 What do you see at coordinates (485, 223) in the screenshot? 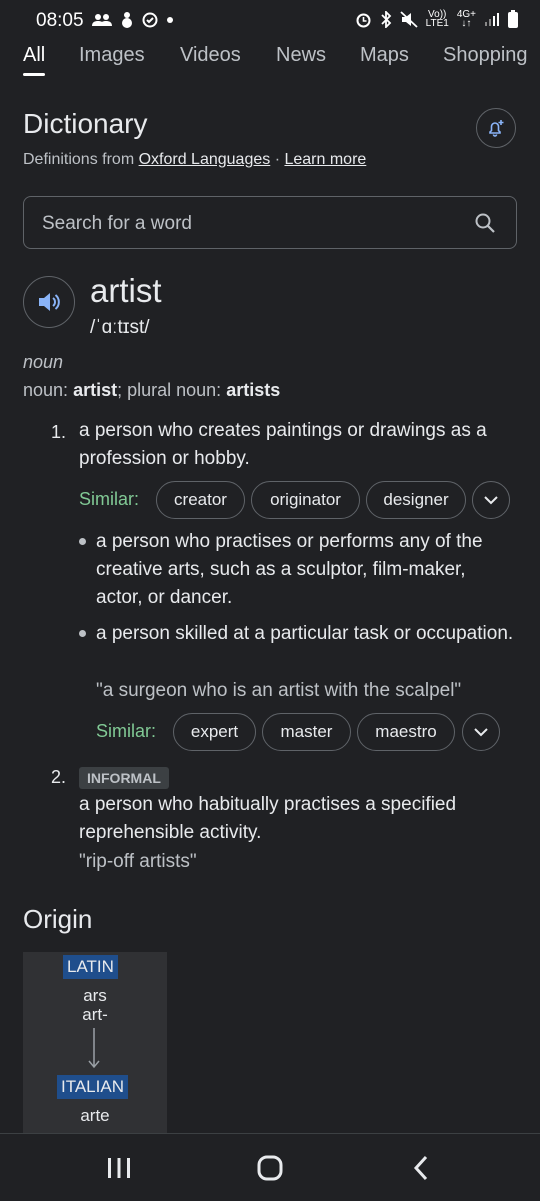
I see `search-icon` at bounding box center [485, 223].